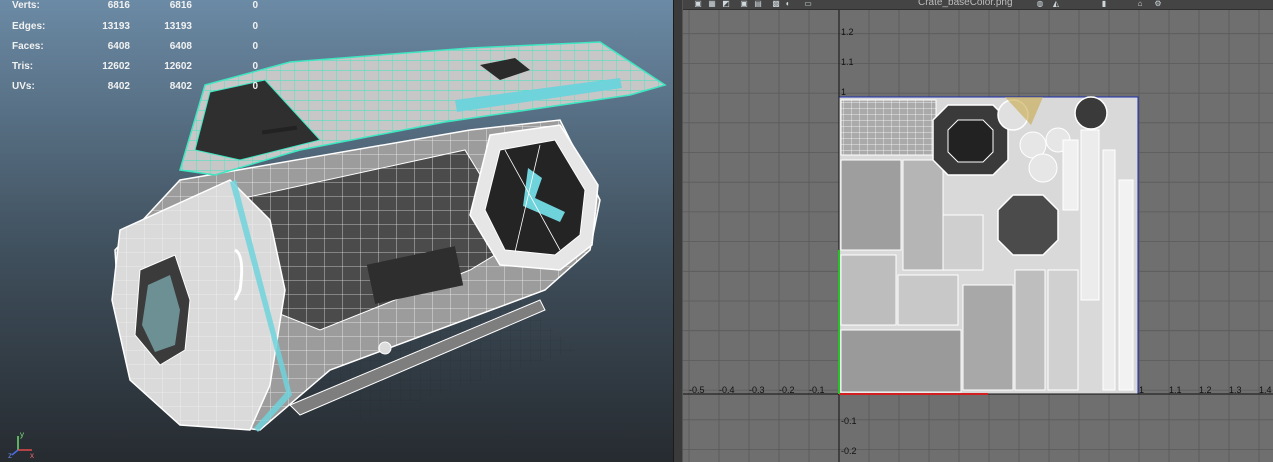  Describe the element at coordinates (1175, 390) in the screenshot. I see `x-tick-label: 1.1` at that location.